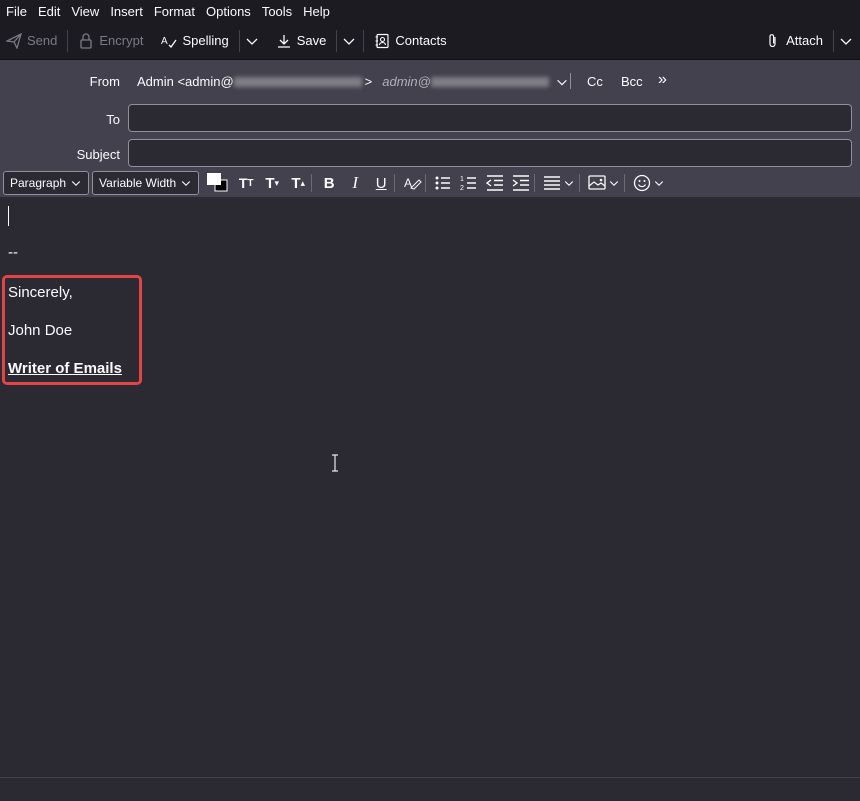 The height and width of the screenshot is (801, 860). I want to click on svg-text: 1, so click(462, 179).